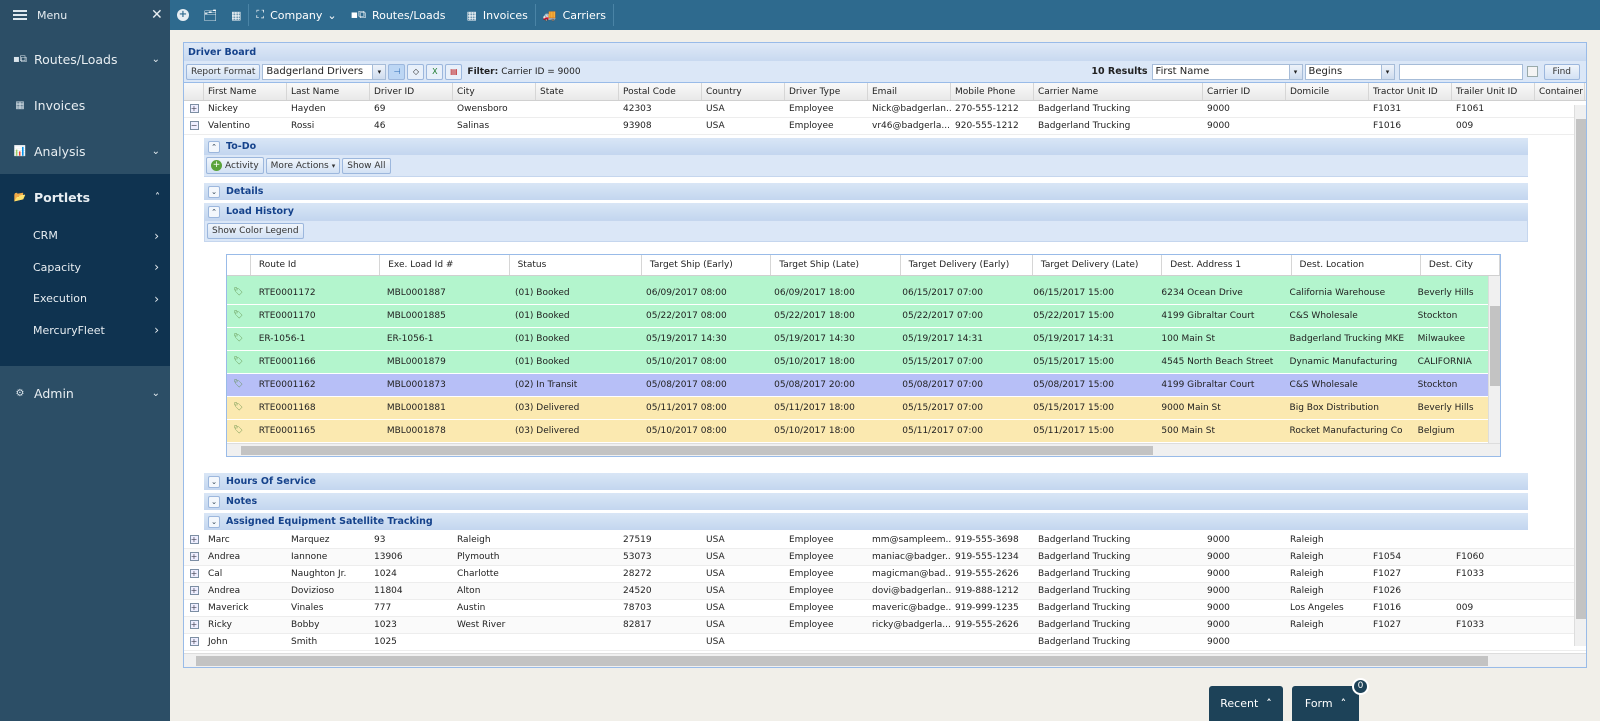 The width and height of the screenshot is (1600, 721). I want to click on column-header: Container, so click(1560, 91).